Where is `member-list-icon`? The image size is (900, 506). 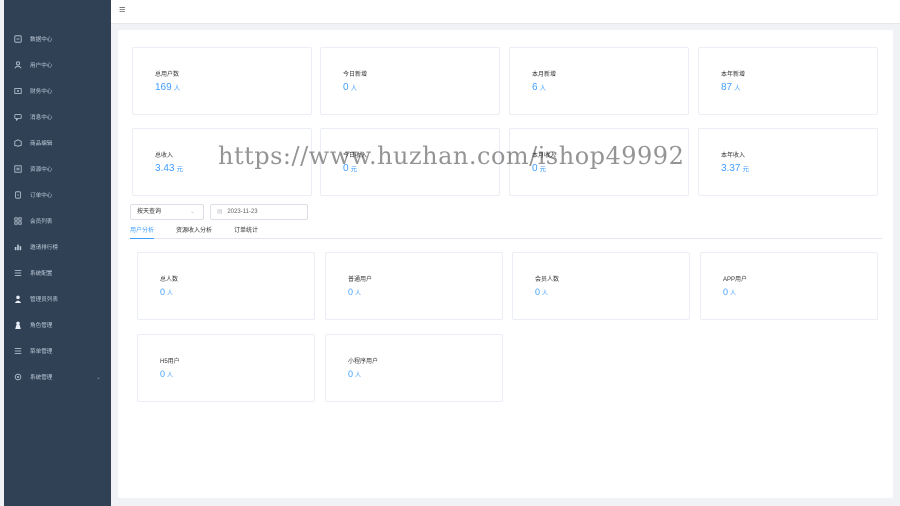
member-list-icon is located at coordinates (18, 221).